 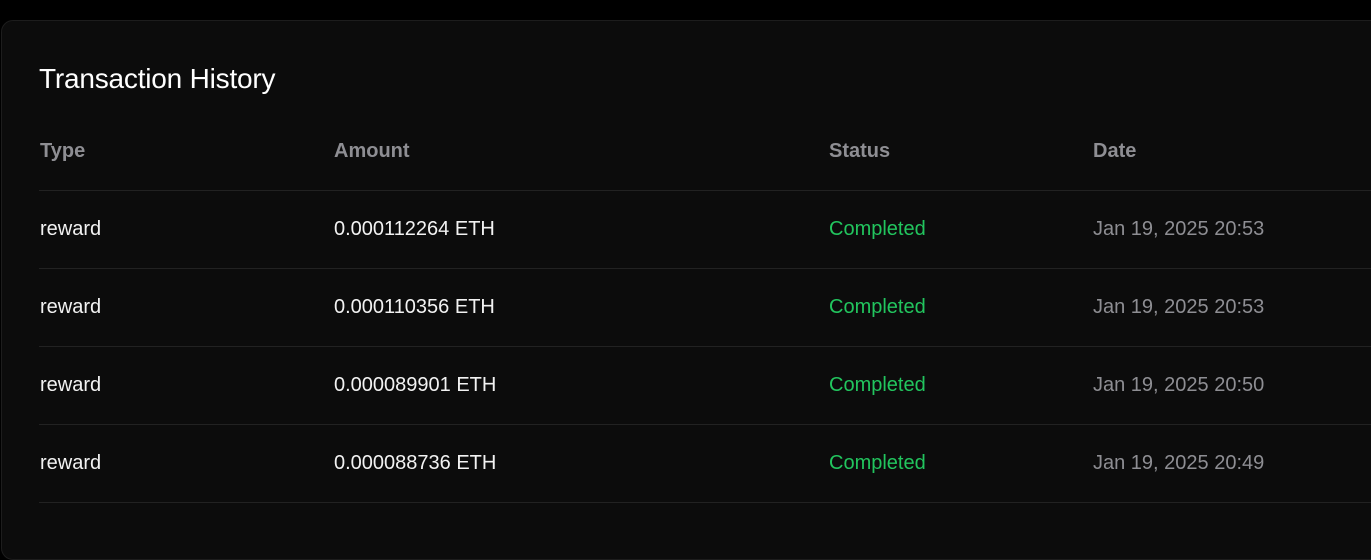 What do you see at coordinates (1179, 463) in the screenshot?
I see `cell-date: Jan 19, 2025 20:49` at bounding box center [1179, 463].